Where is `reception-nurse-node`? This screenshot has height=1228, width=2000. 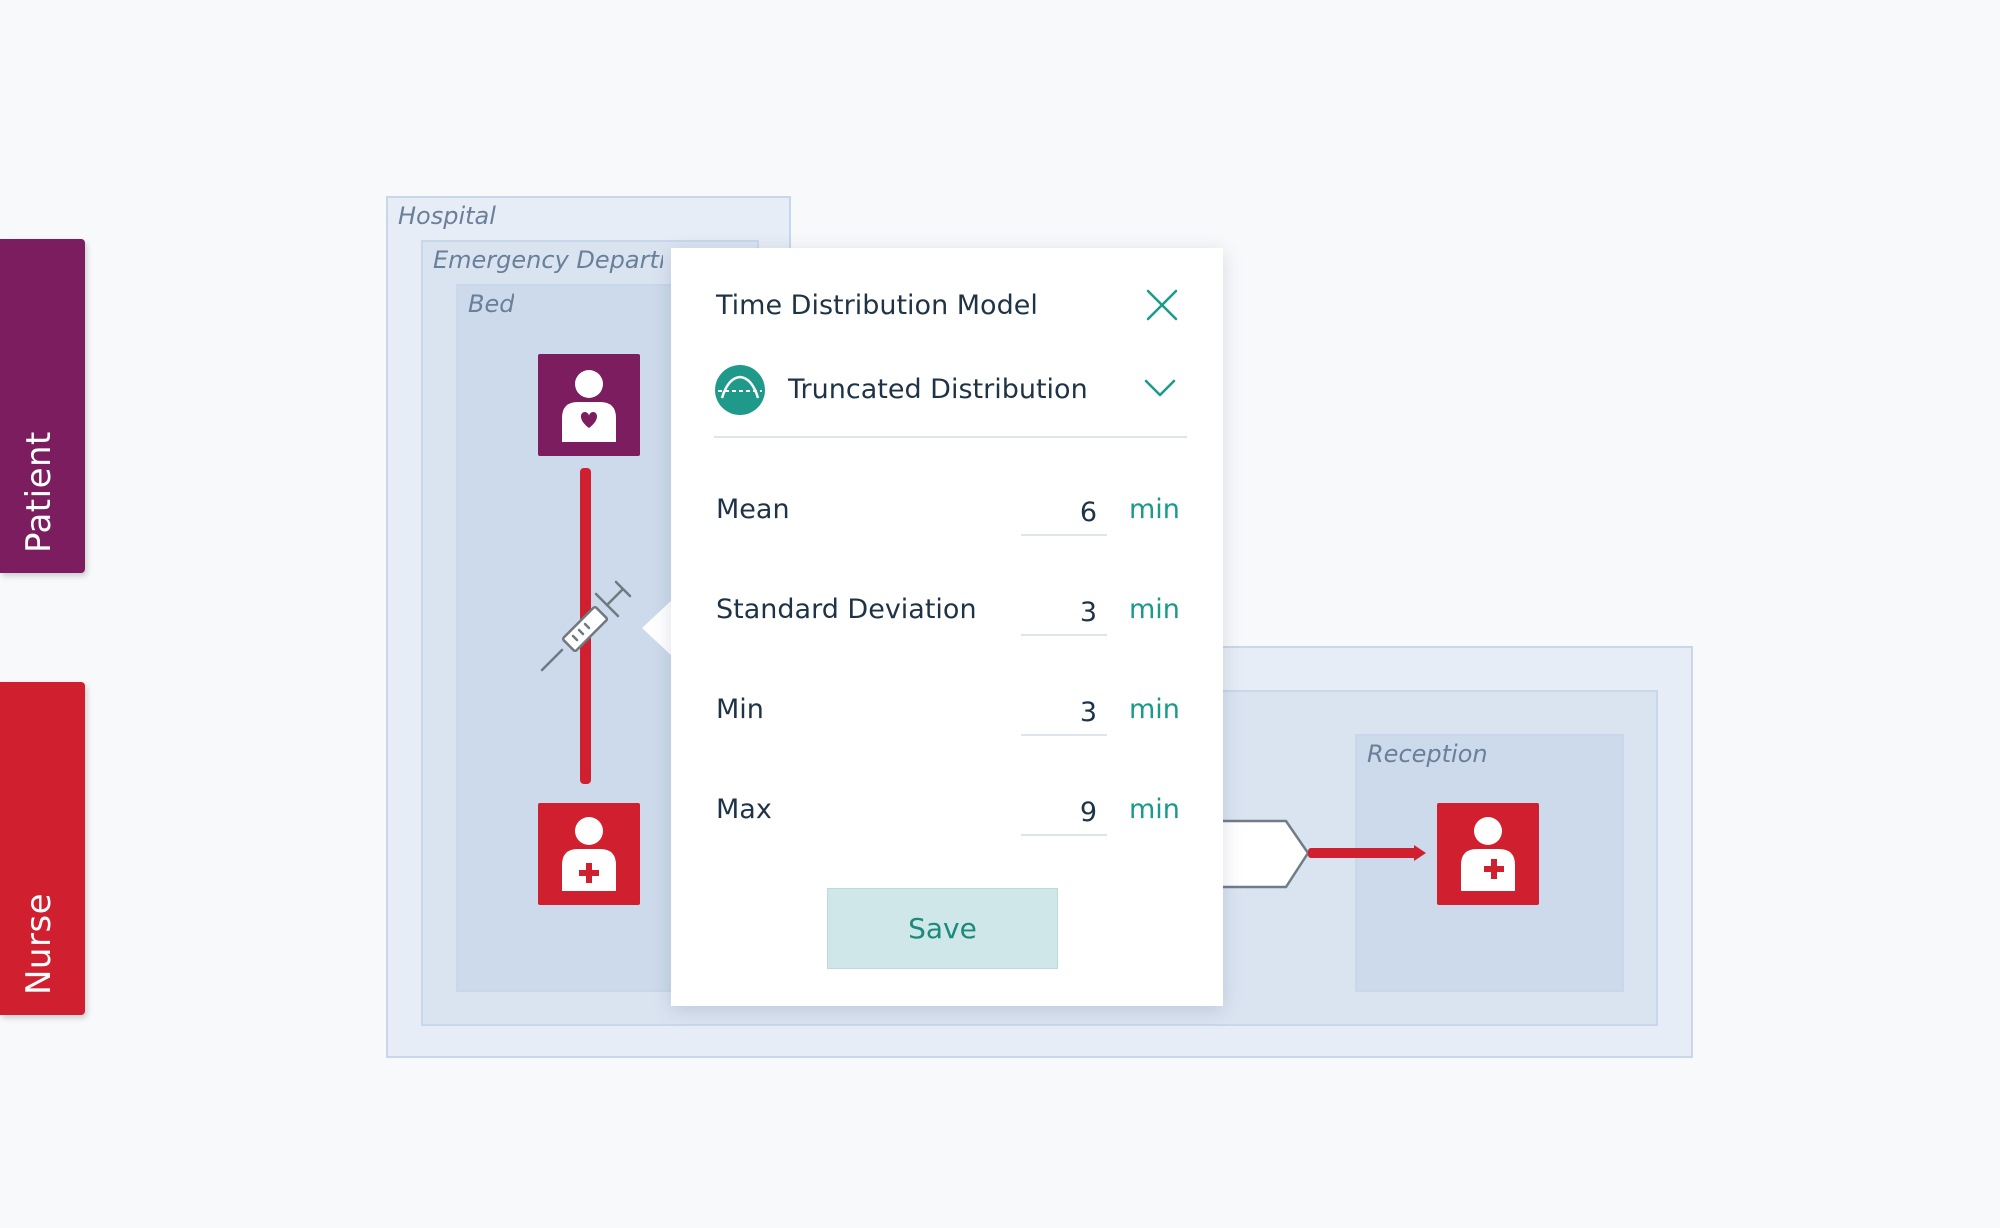 reception-nurse-node is located at coordinates (1488, 854).